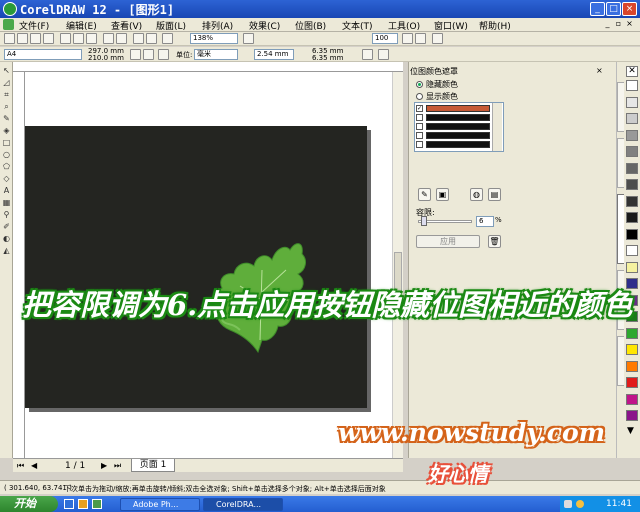 Image resolution: width=640 pixels, height=512 pixels. What do you see at coordinates (167, 38) in the screenshot?
I see `app-launcher-icon` at bounding box center [167, 38].